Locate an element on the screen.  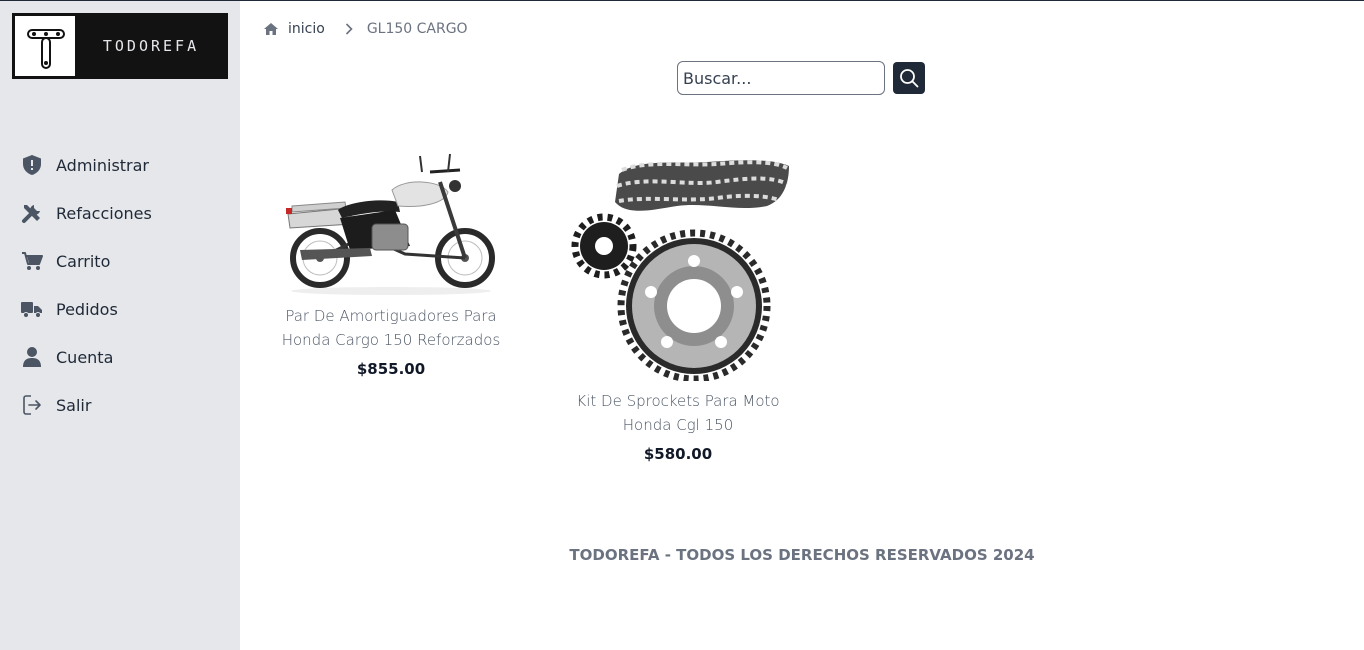
logo: TODOREFA is located at coordinates (120, 46).